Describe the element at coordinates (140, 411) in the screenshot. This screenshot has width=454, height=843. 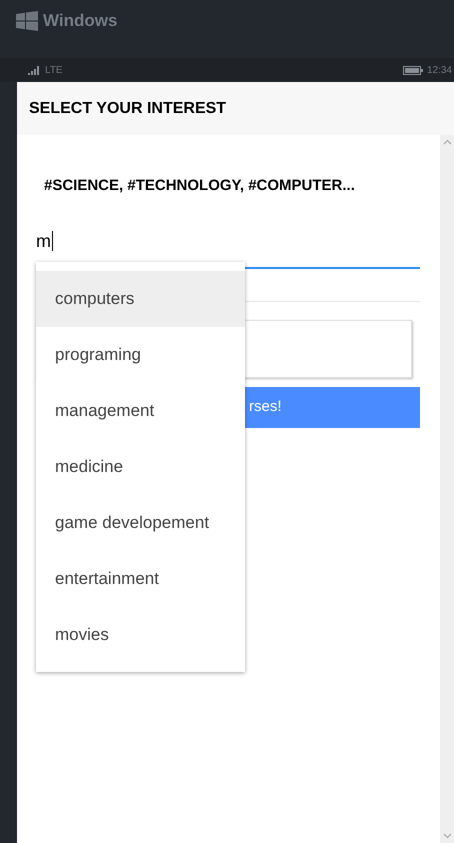
I see `suggestion-item: management` at that location.